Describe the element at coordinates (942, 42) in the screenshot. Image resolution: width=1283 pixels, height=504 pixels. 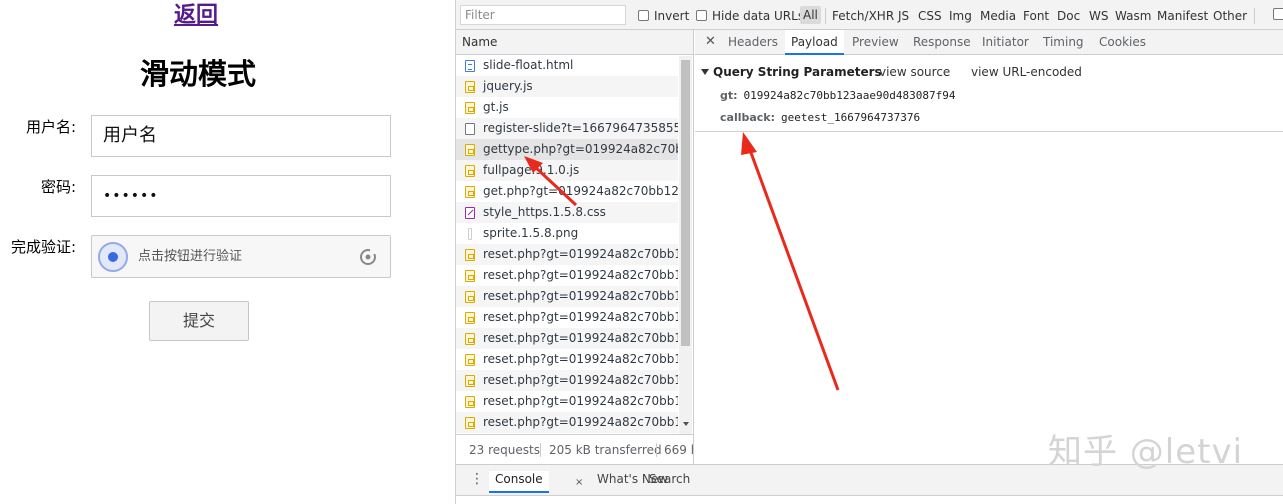
I see `tab-response: Response` at that location.